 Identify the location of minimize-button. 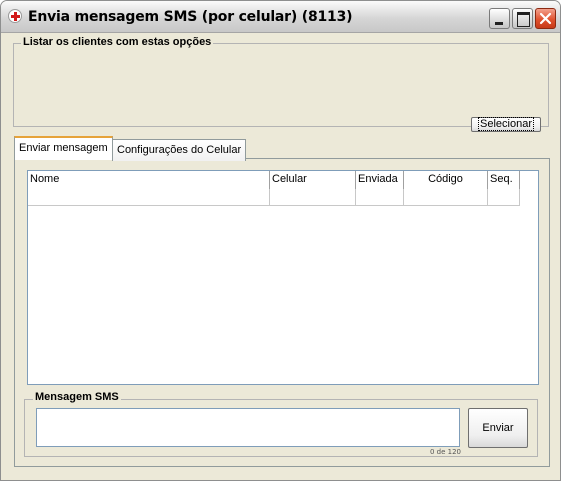
(499, 18).